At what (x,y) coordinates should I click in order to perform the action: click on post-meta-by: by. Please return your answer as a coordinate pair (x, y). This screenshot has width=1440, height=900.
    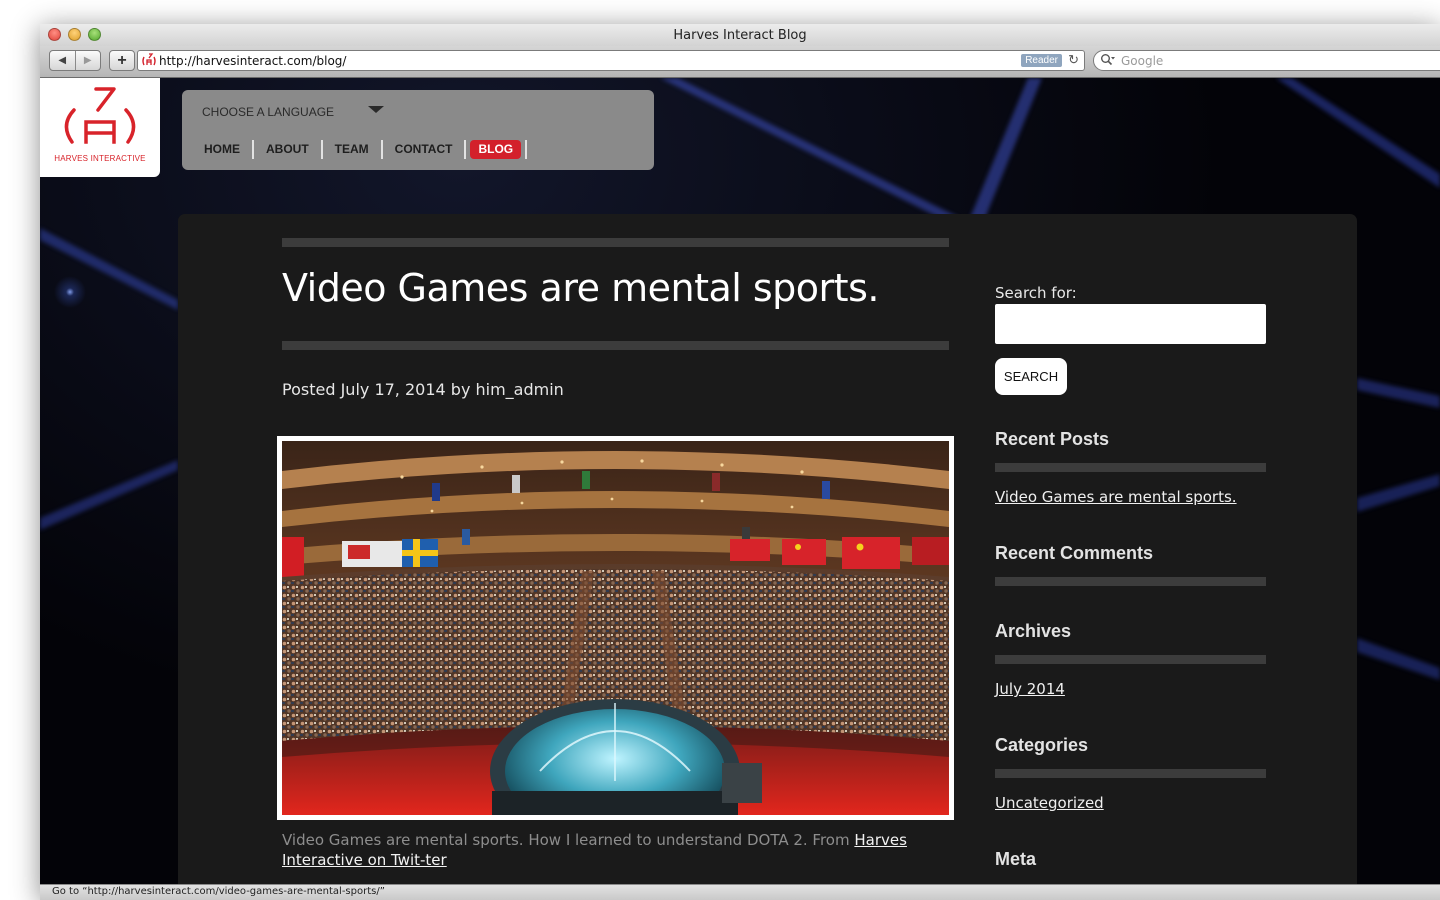
    Looking at the image, I should click on (460, 389).